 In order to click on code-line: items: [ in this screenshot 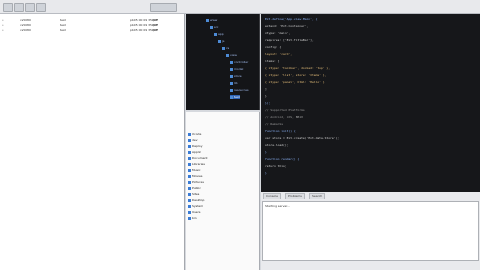, I will do `click(272, 61)`.